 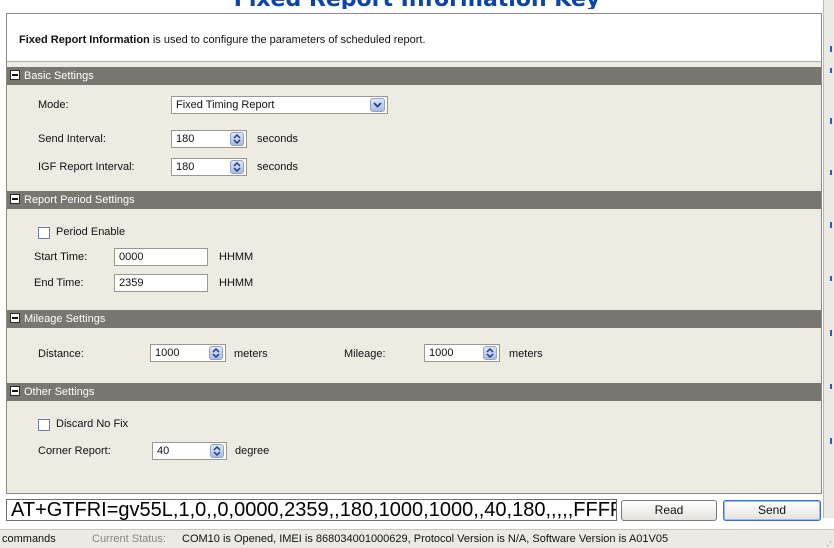 I want to click on distance-spinner: 1000, so click(x=188, y=353).